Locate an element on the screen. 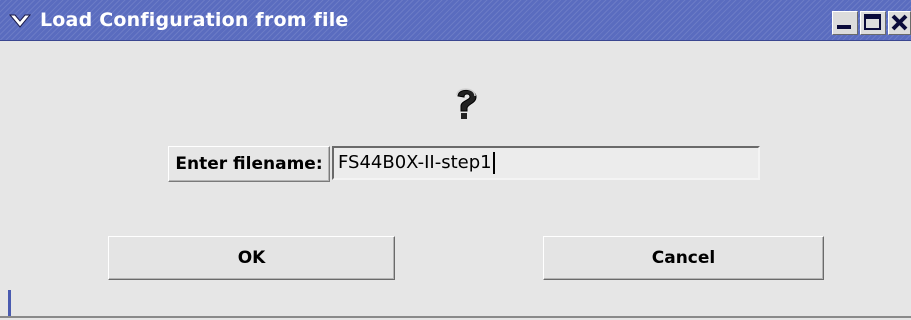  text-caret is located at coordinates (493, 163).